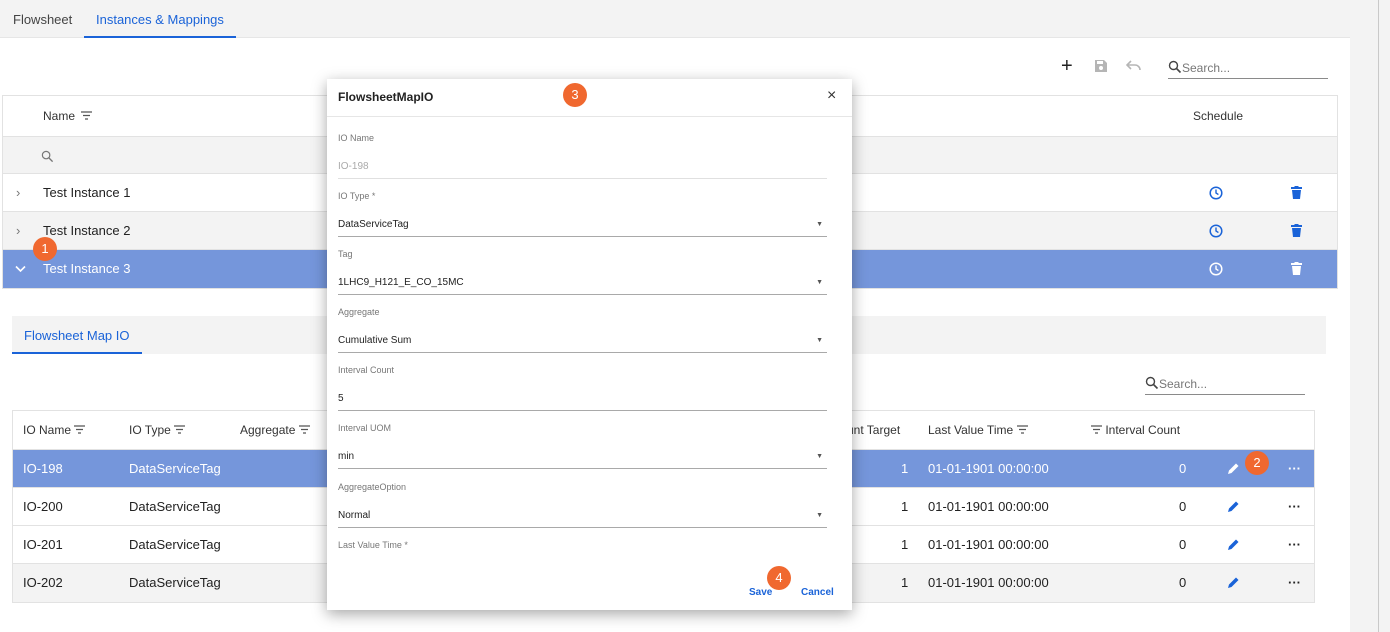 Image resolution: width=1390 pixels, height=632 pixels. I want to click on io-name-field: IO Name IO-198, so click(582, 156).